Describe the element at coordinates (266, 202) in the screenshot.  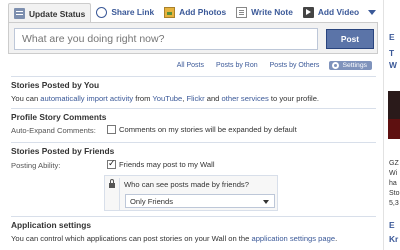
I see `chevron-down-icon` at that location.